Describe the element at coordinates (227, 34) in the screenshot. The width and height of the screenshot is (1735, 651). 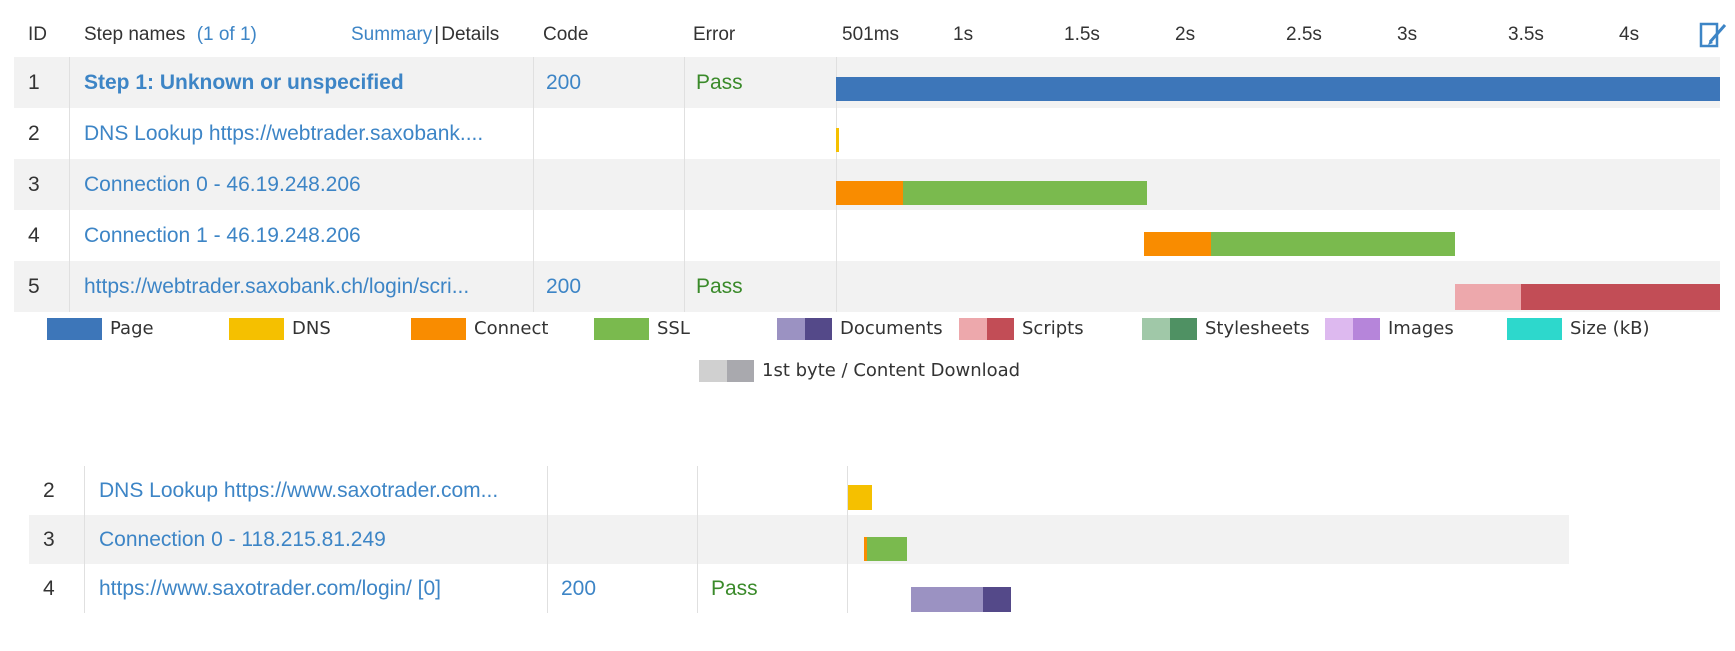
I see `step-count: (1 of 1)` at that location.